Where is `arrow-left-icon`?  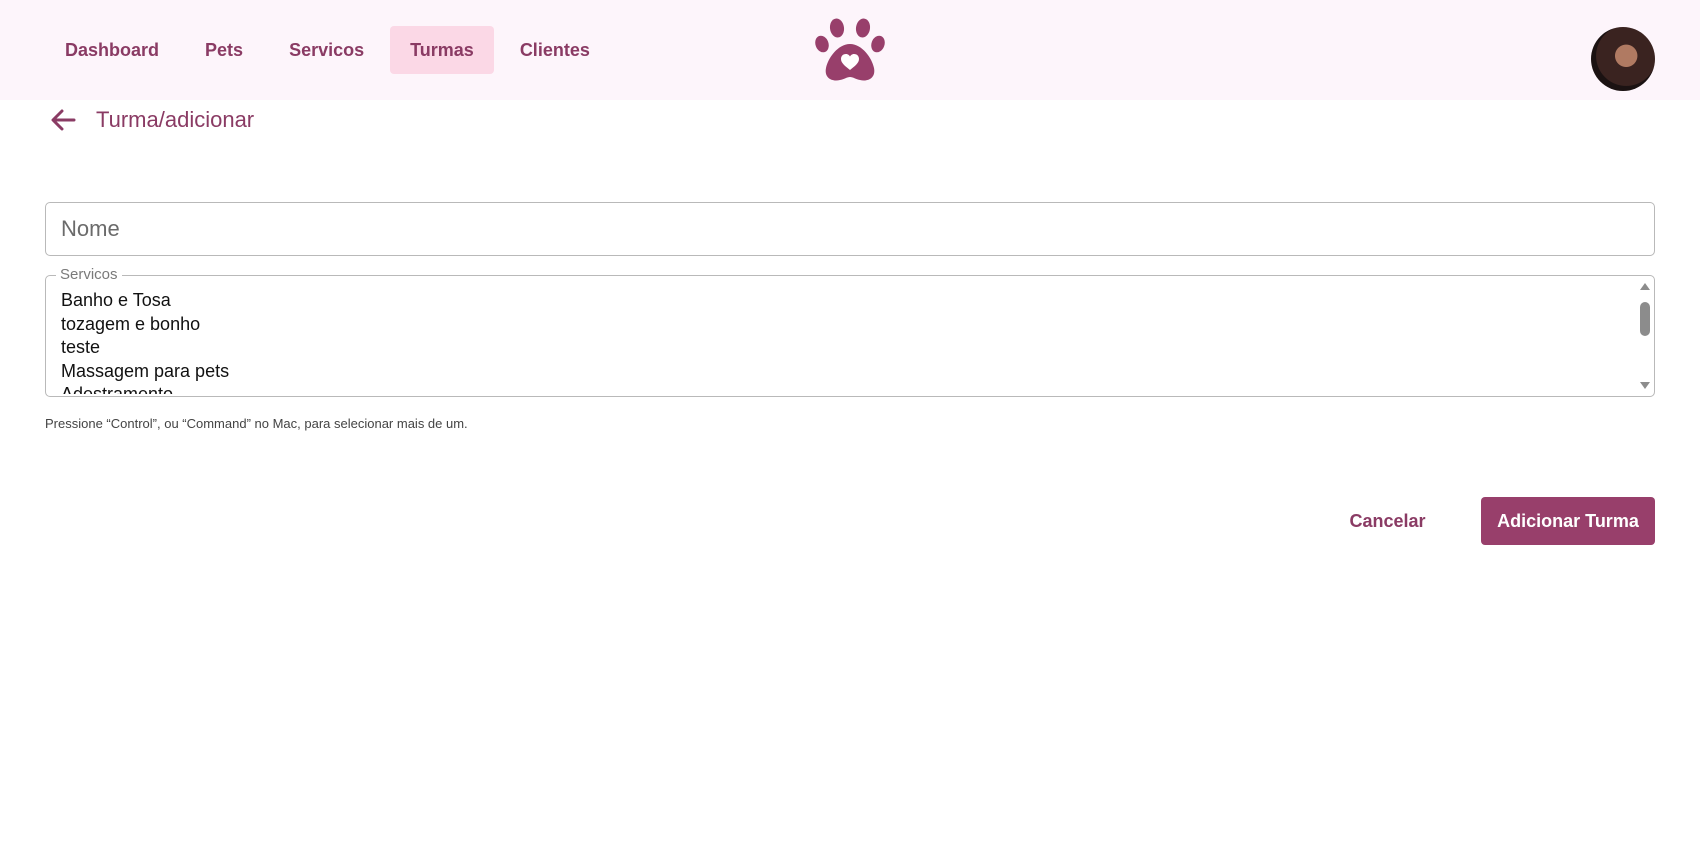
arrow-left-icon is located at coordinates (63, 120).